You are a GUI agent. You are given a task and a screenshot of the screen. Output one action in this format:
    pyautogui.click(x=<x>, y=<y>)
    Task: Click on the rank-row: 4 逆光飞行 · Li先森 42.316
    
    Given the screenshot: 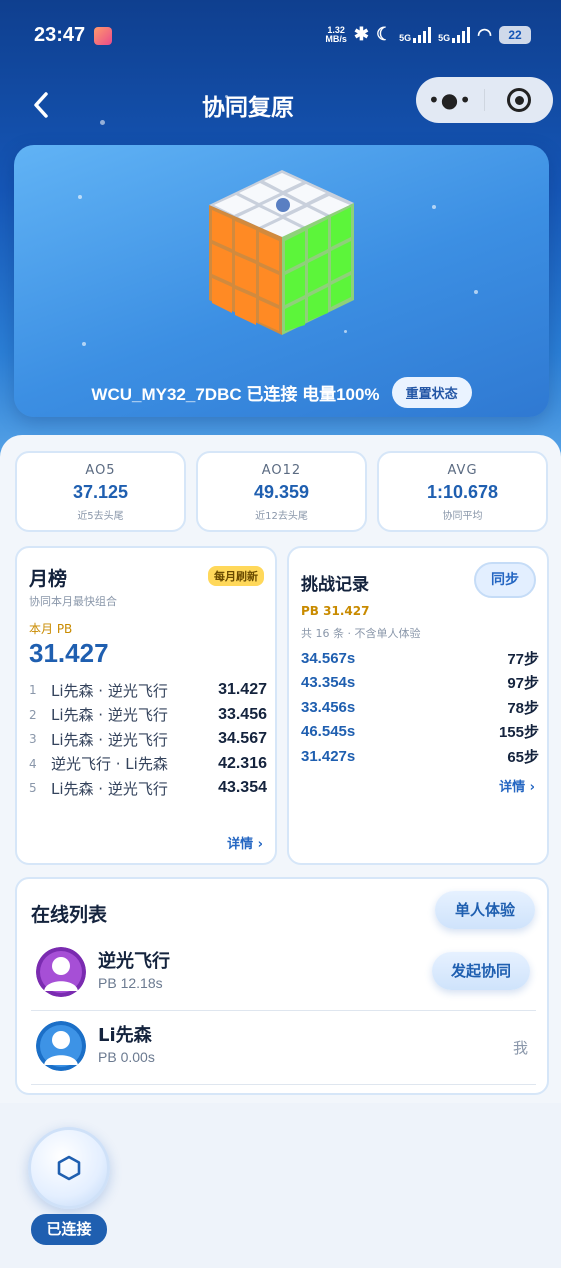 What is the action you would take?
    pyautogui.click(x=148, y=764)
    